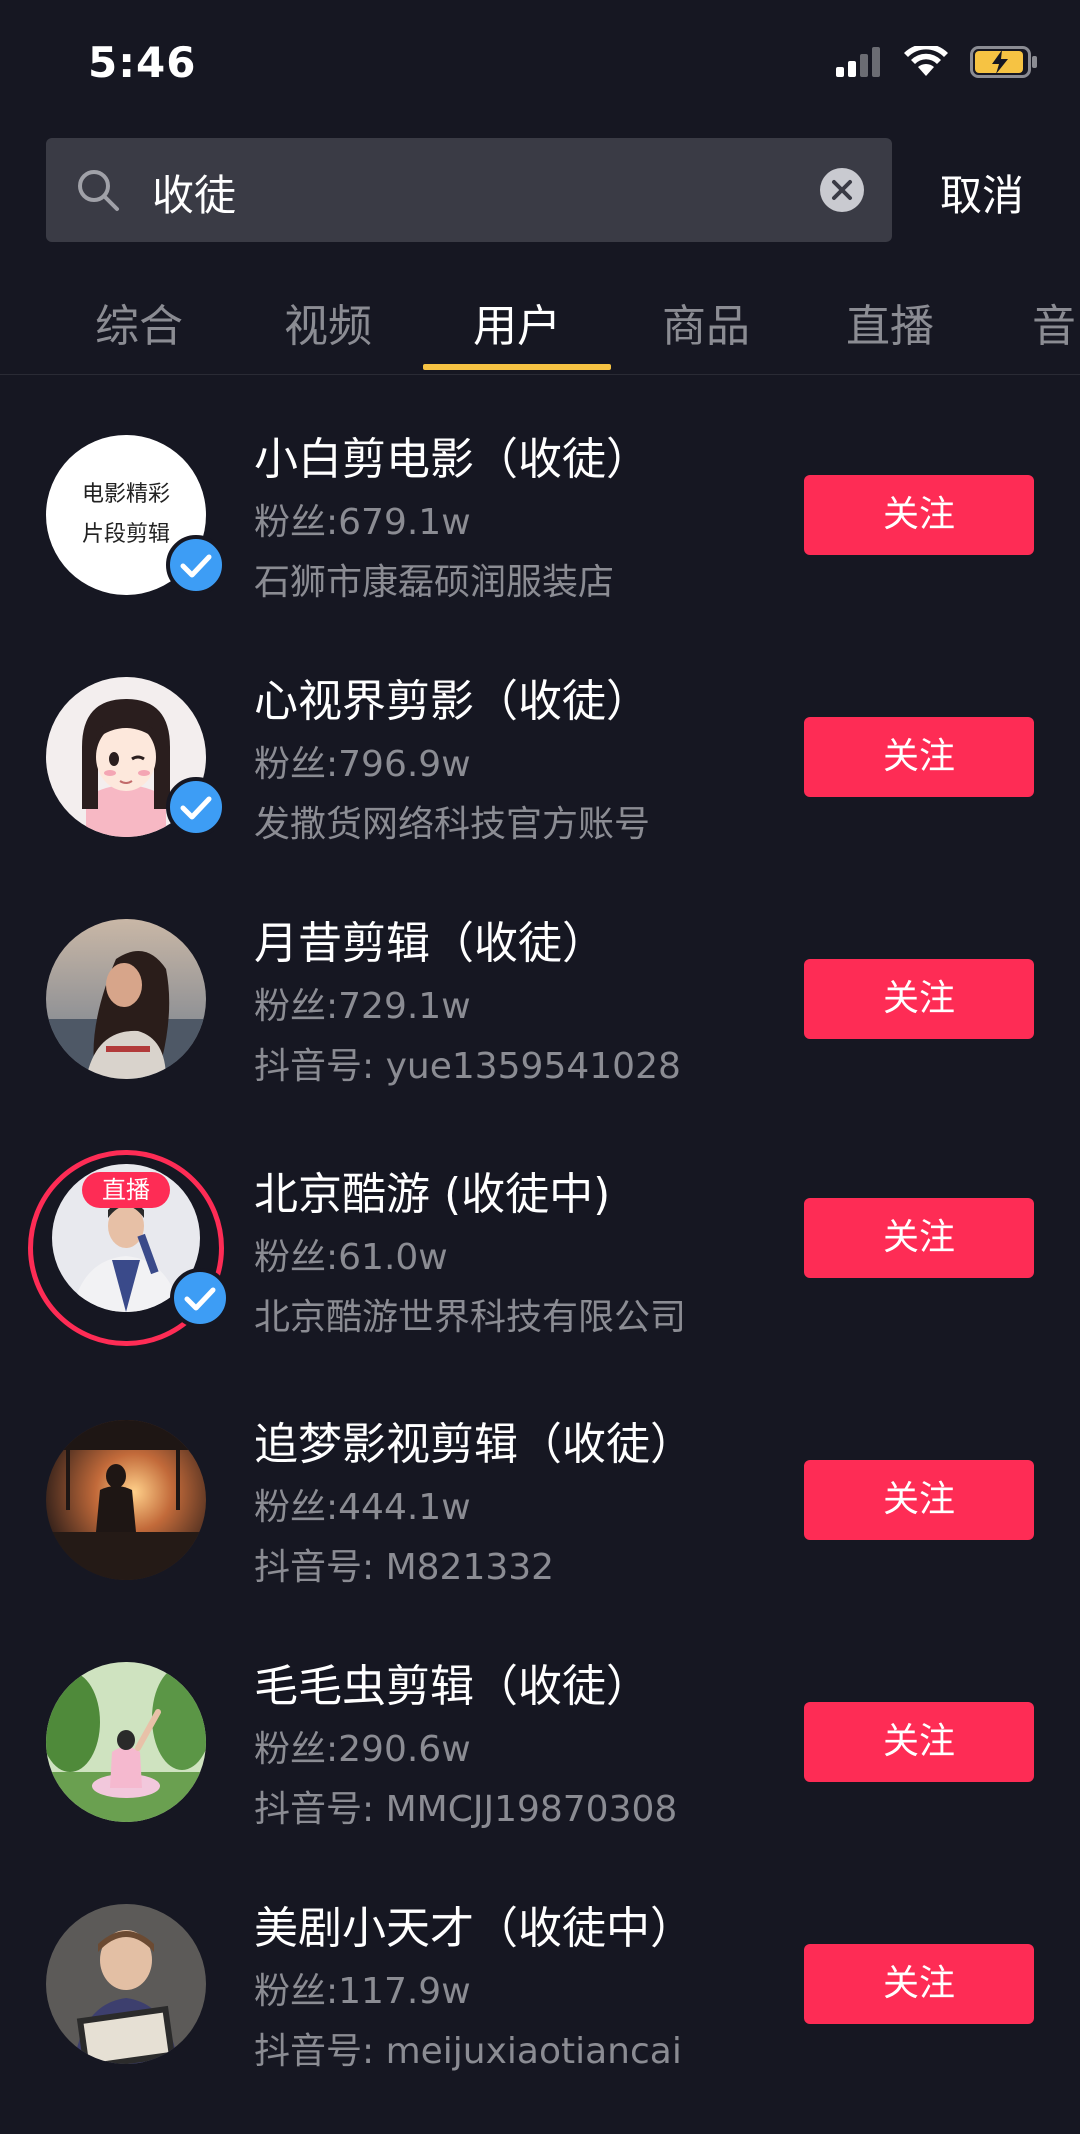  Describe the element at coordinates (328, 322) in the screenshot. I see `tab-video: 视频` at that location.